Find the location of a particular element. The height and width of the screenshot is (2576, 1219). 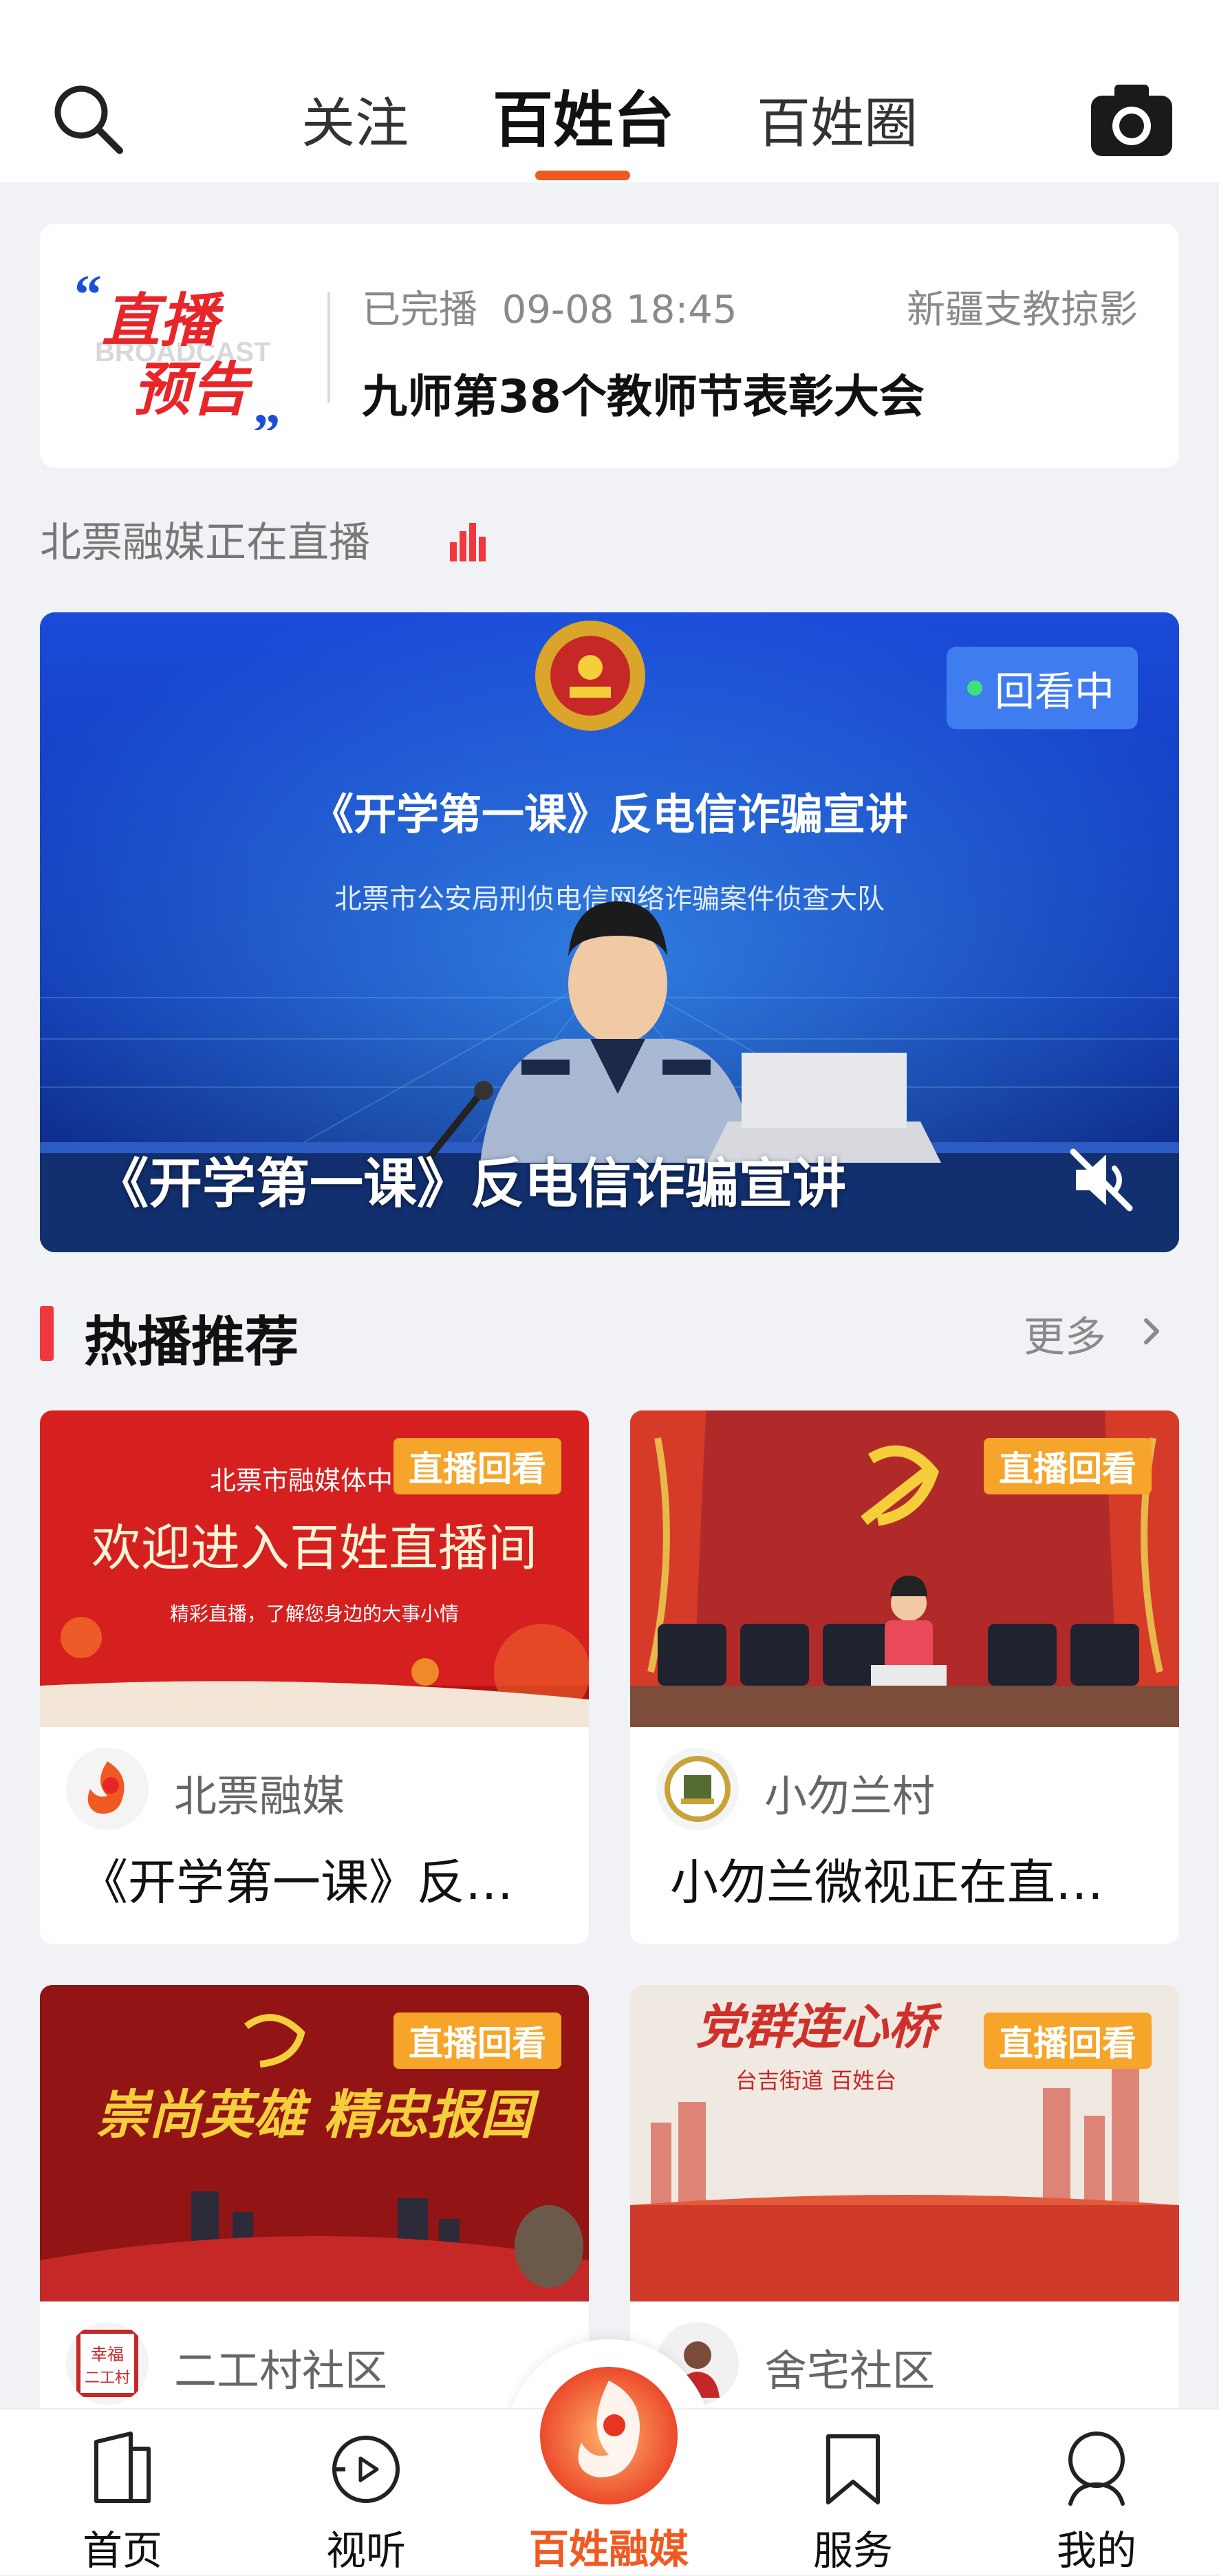

chevron-right-icon is located at coordinates (1152, 1331).